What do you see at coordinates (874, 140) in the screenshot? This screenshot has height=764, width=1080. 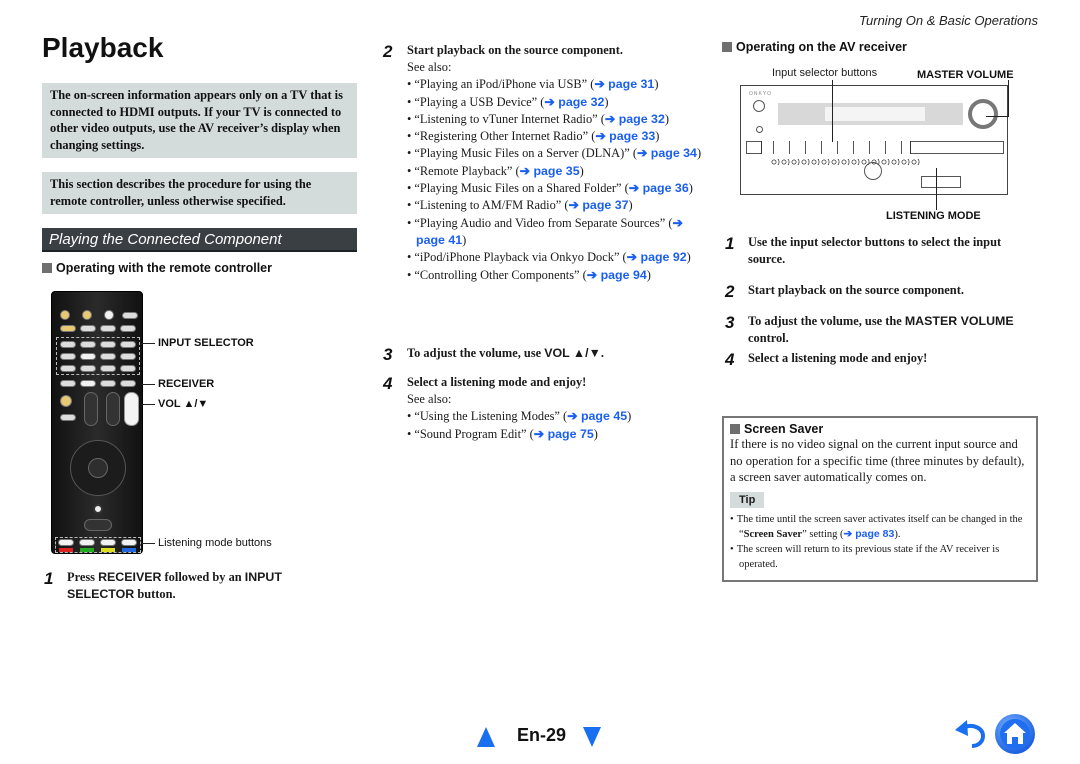 I see `av-receiver-image: ONKYO` at bounding box center [874, 140].